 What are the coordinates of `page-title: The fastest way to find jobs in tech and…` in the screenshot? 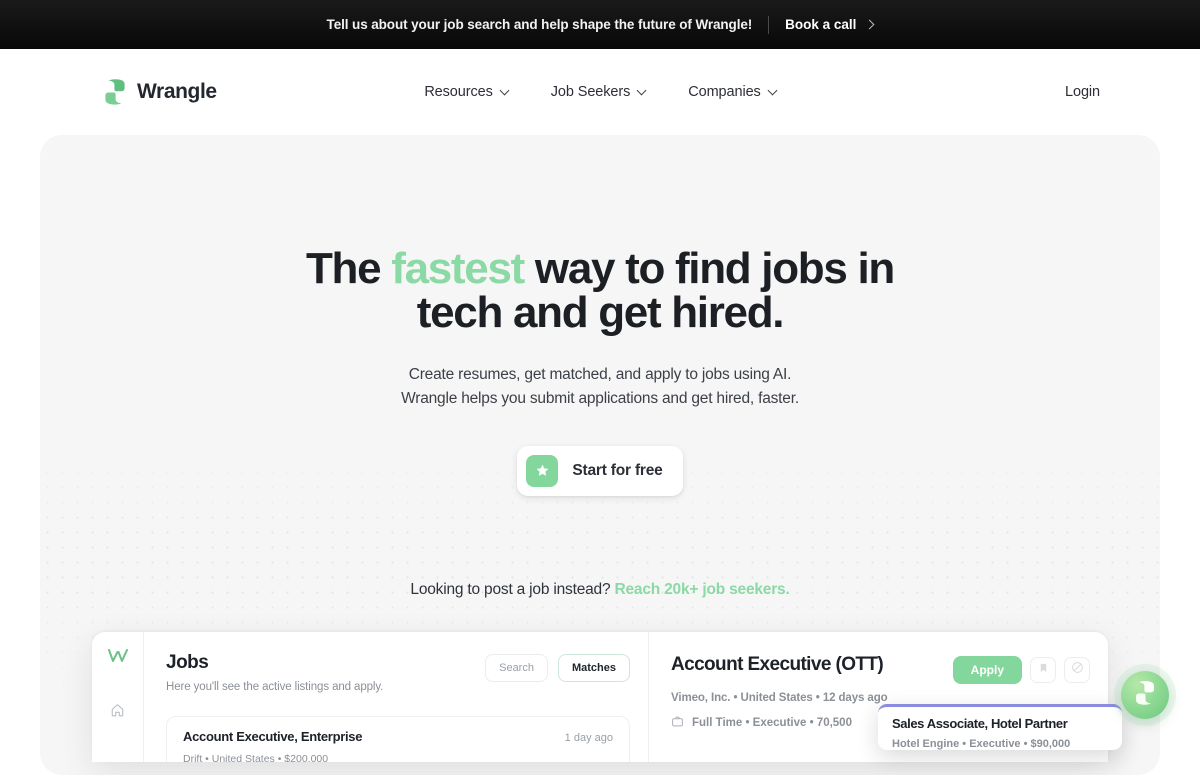 It's located at (600, 291).